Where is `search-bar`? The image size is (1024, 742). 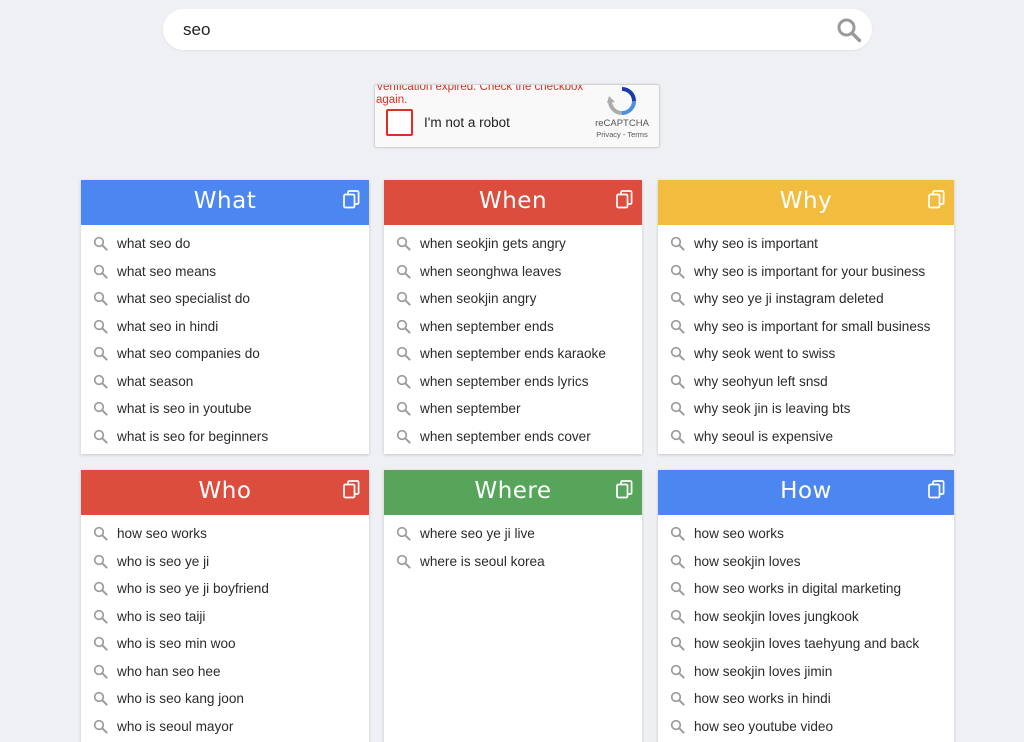
search-bar is located at coordinates (517, 29).